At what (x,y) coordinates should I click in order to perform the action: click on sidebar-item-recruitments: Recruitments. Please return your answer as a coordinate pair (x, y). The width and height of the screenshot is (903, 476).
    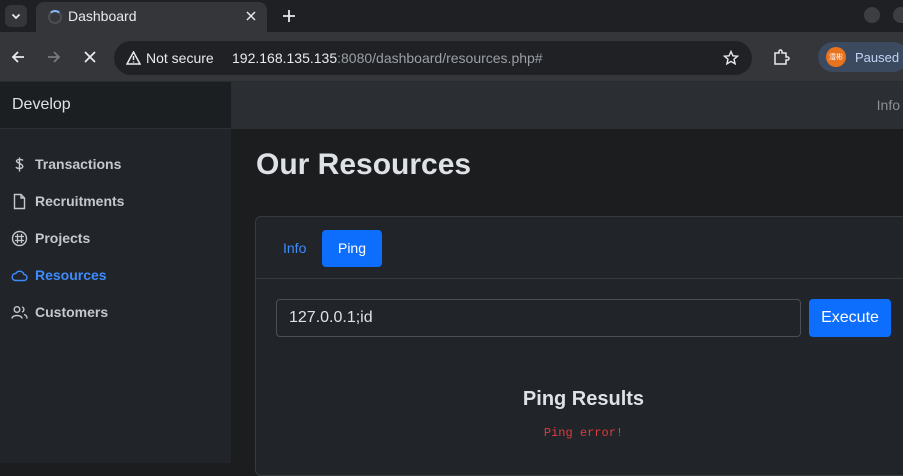
    Looking at the image, I should click on (115, 201).